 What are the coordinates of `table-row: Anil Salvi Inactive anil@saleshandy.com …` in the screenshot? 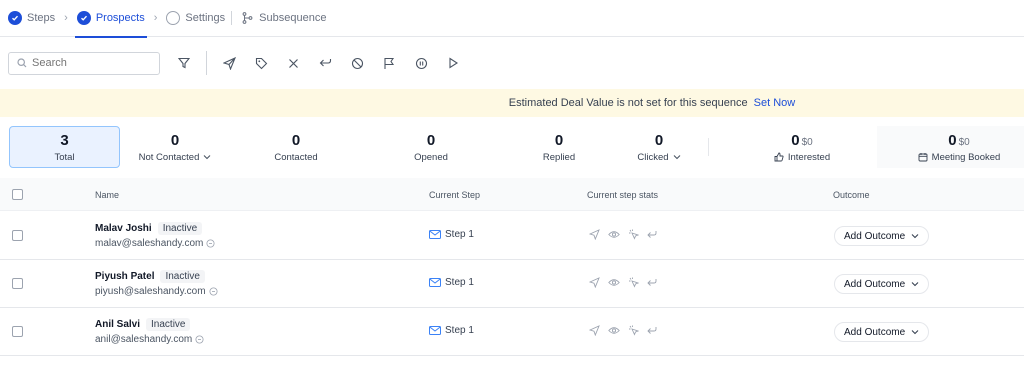 It's located at (512, 332).